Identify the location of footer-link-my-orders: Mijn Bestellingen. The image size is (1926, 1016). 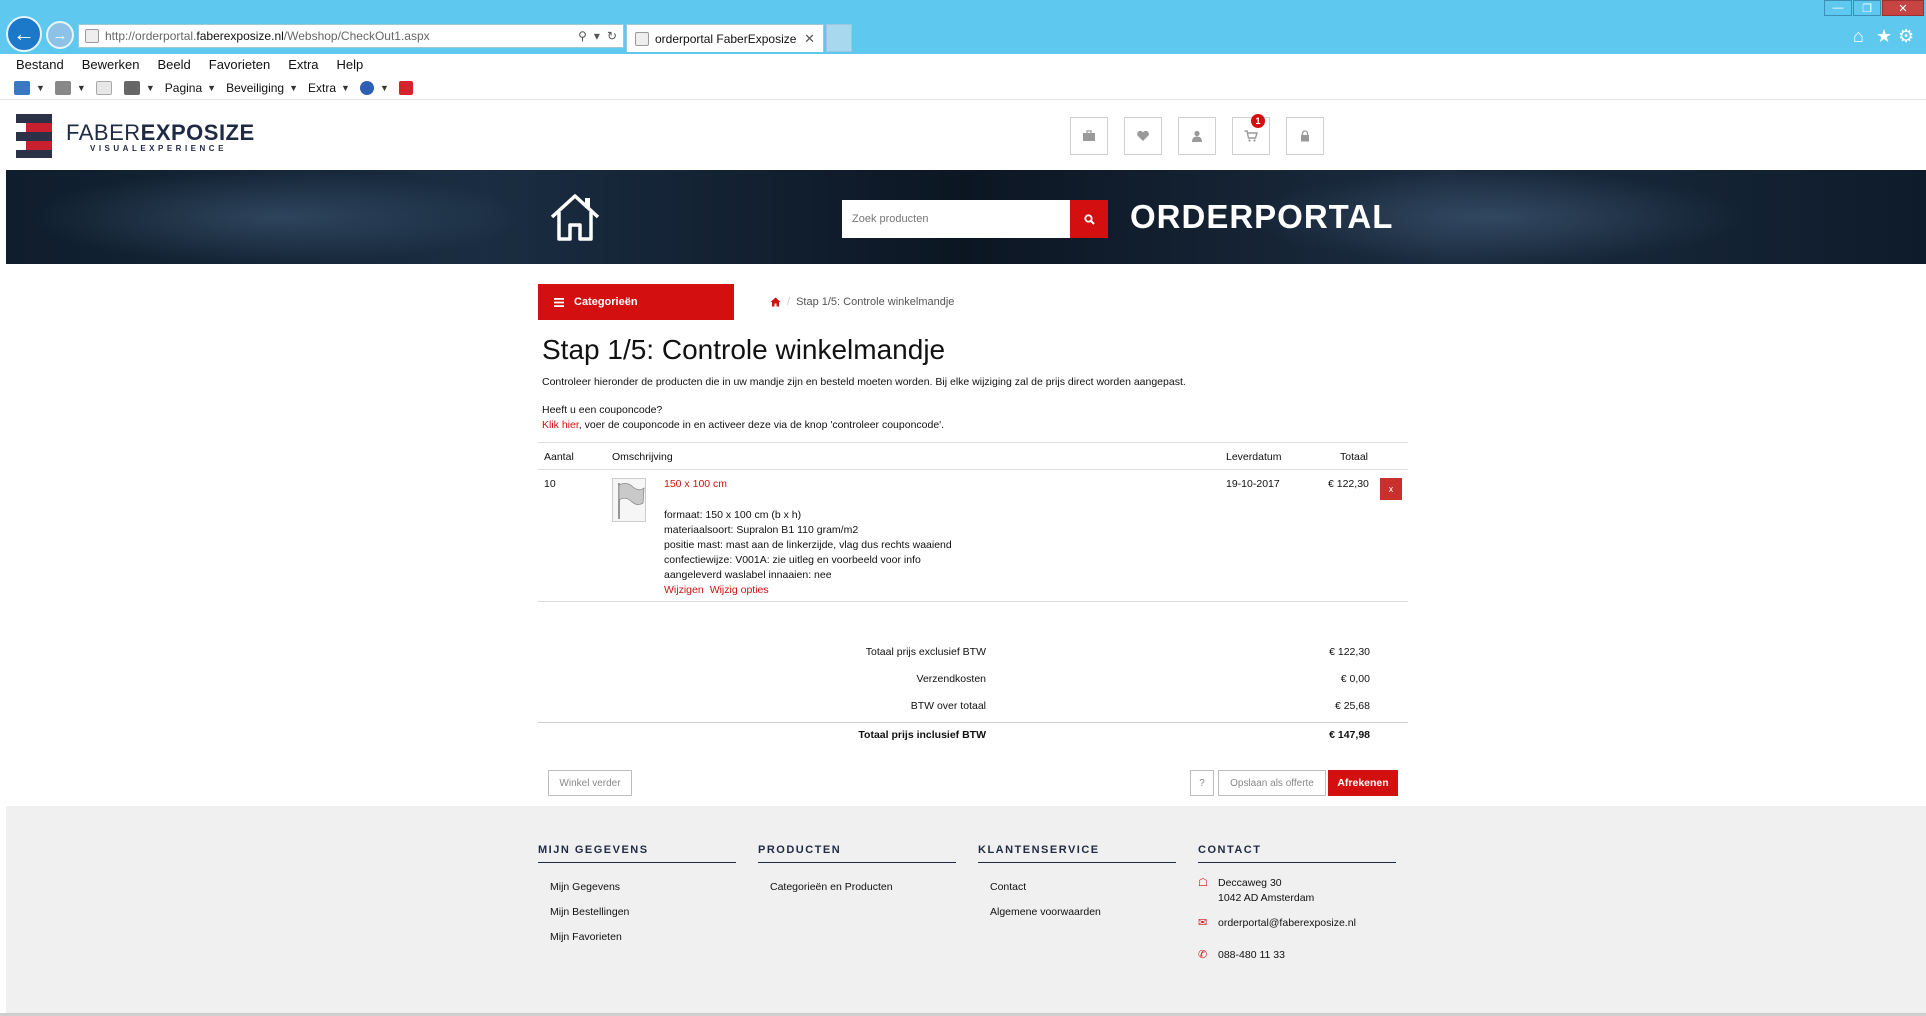
(643, 912).